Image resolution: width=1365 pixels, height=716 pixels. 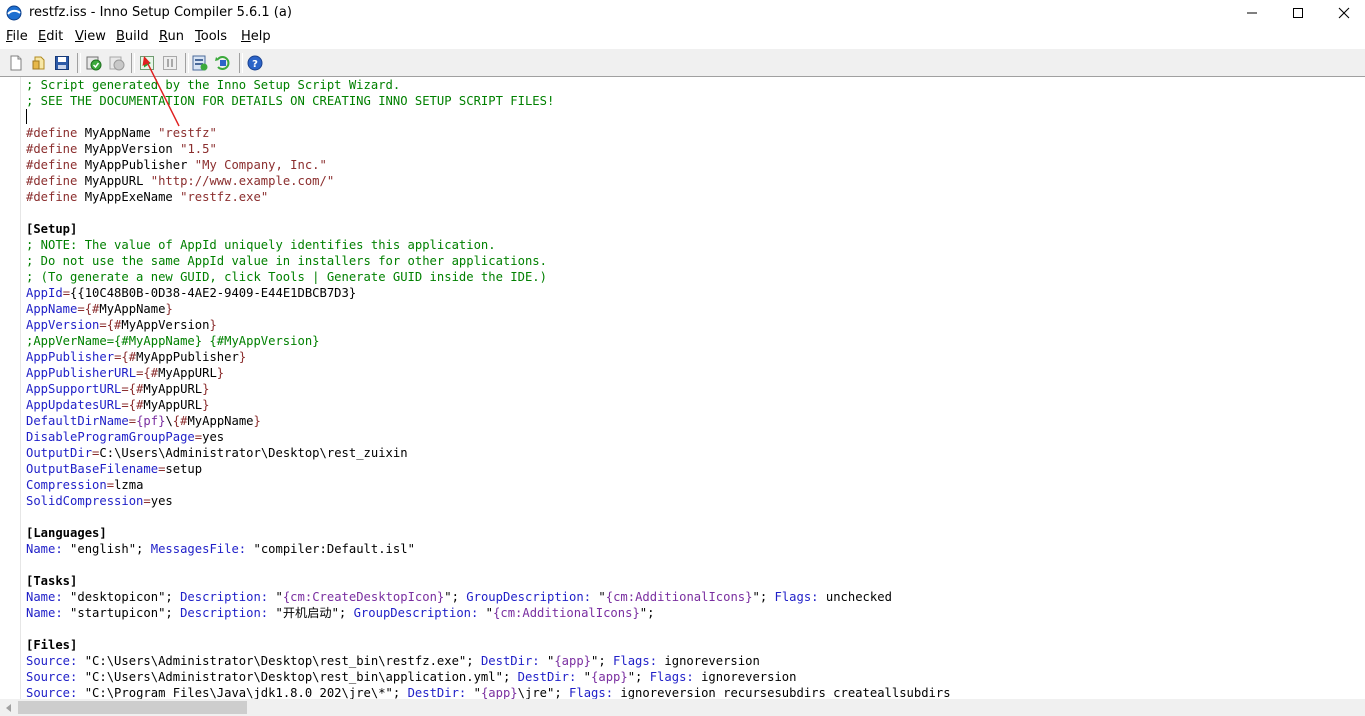 I want to click on code-line: [Setup], so click(x=691, y=229).